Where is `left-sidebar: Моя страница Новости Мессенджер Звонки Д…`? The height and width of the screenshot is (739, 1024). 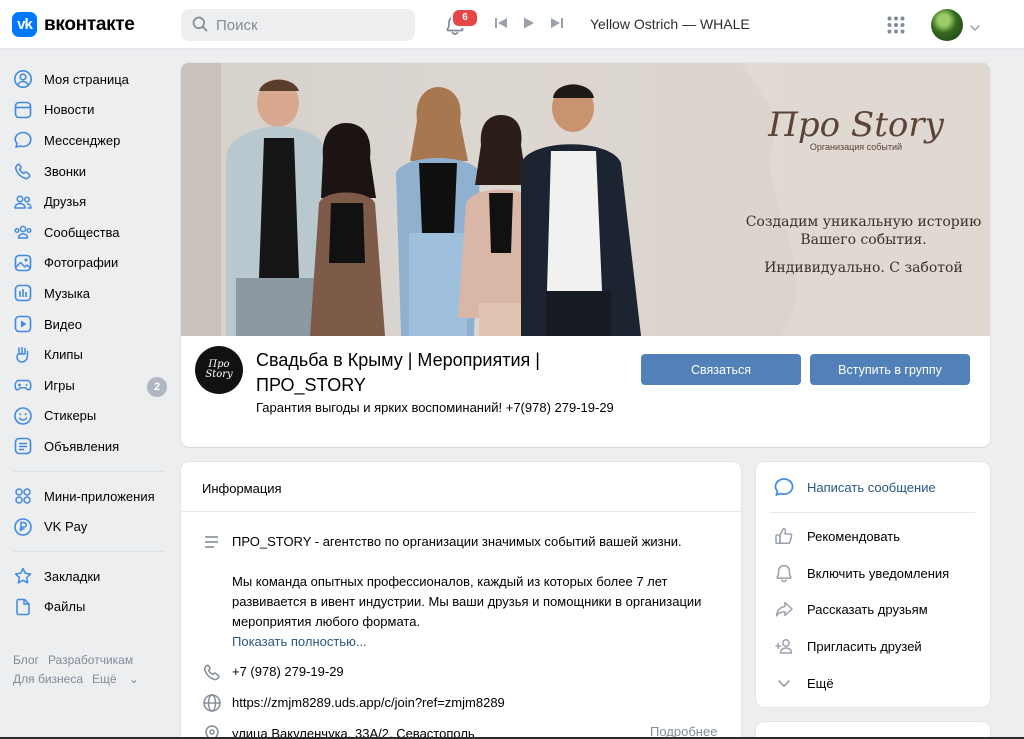
left-sidebar: Моя страница Новости Мессенджер Звонки Д… is located at coordinates (87, 343).